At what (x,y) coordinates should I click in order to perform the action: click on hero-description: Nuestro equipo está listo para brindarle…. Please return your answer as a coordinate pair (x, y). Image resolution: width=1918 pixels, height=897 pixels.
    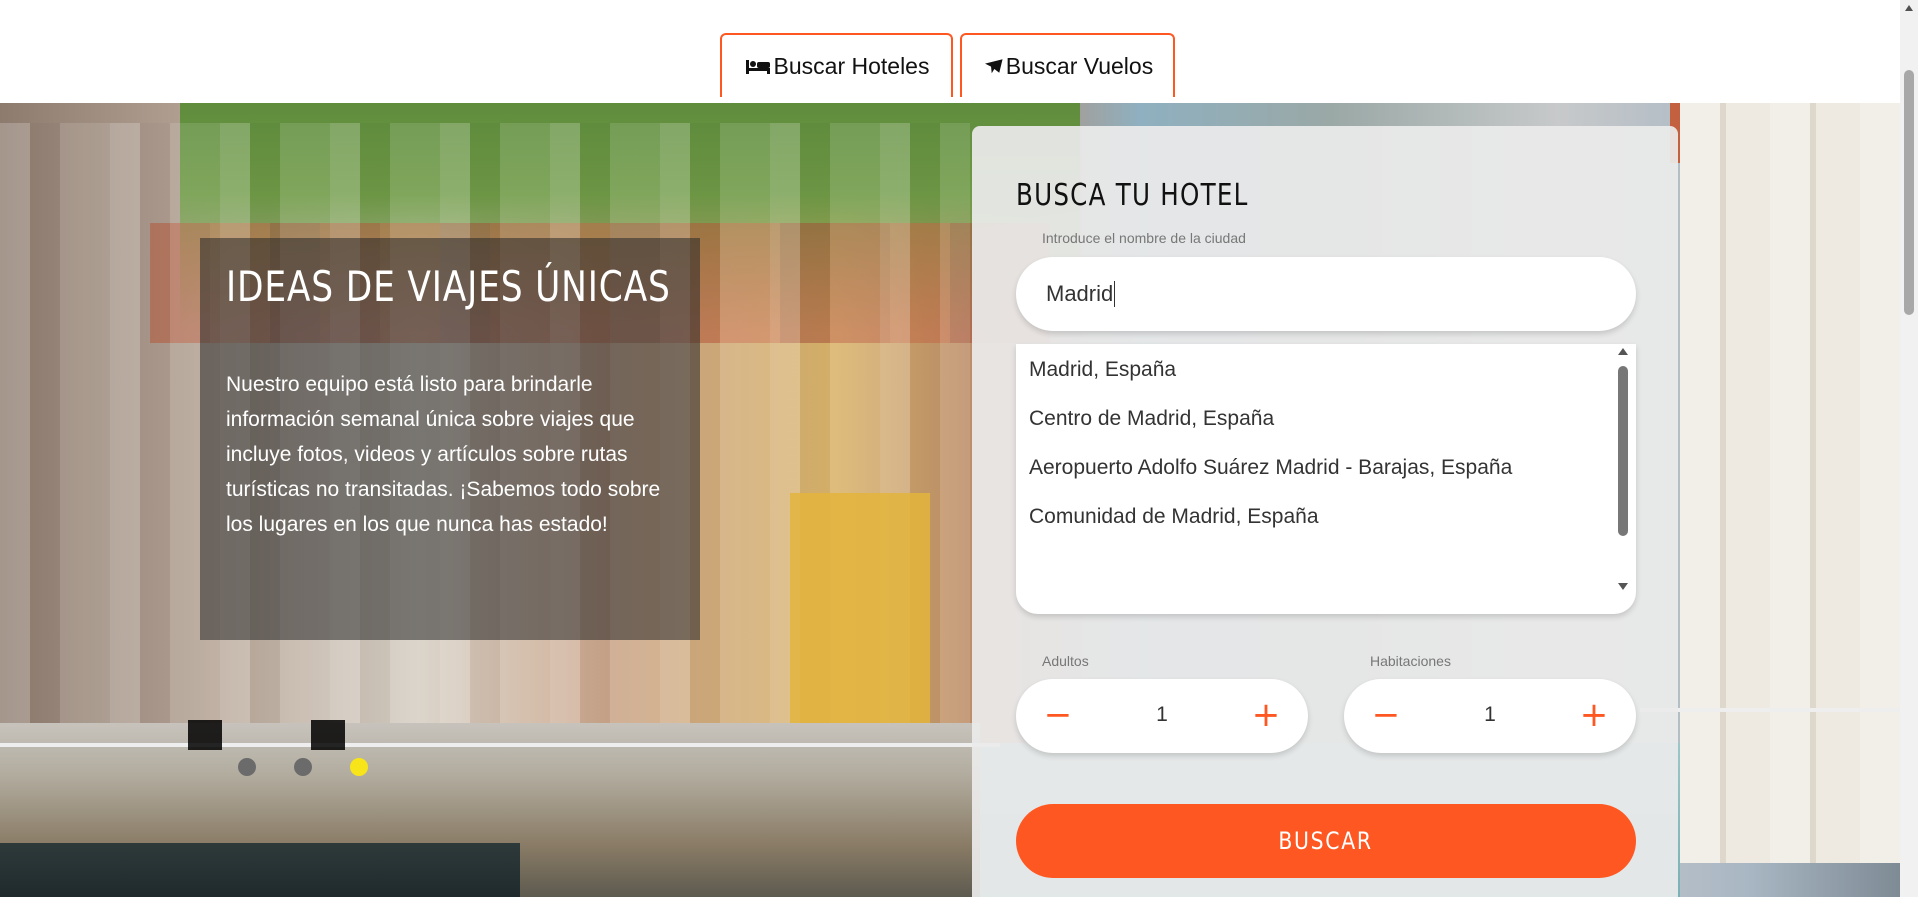
    Looking at the image, I should click on (443, 455).